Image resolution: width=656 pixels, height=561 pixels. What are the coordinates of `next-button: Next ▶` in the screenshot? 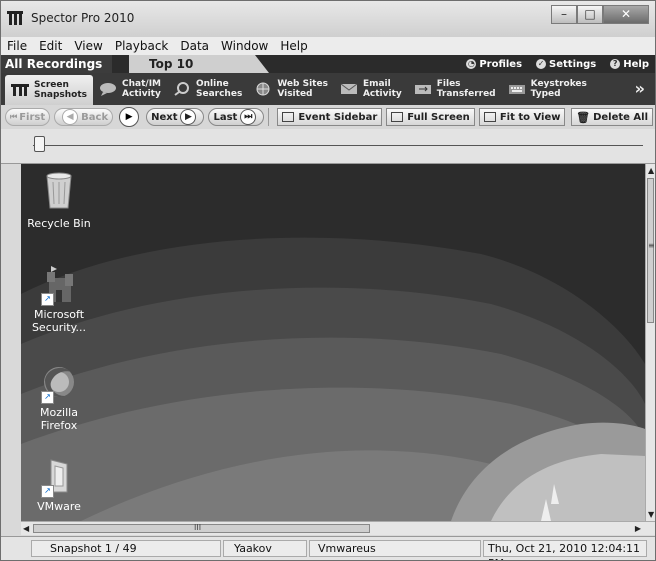 It's located at (175, 117).